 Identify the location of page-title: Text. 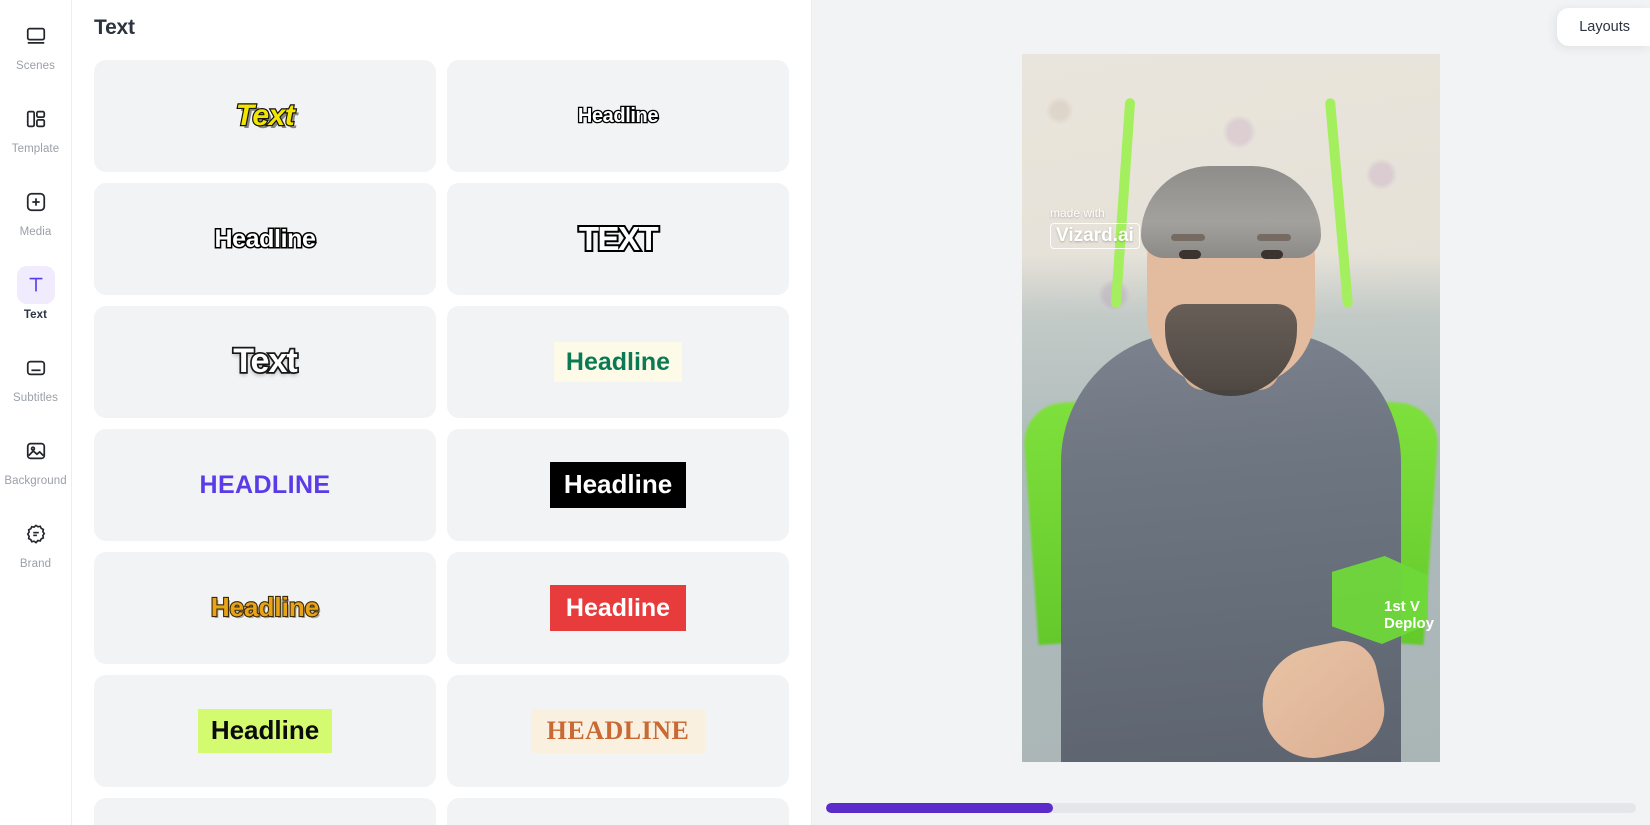
(114, 27).